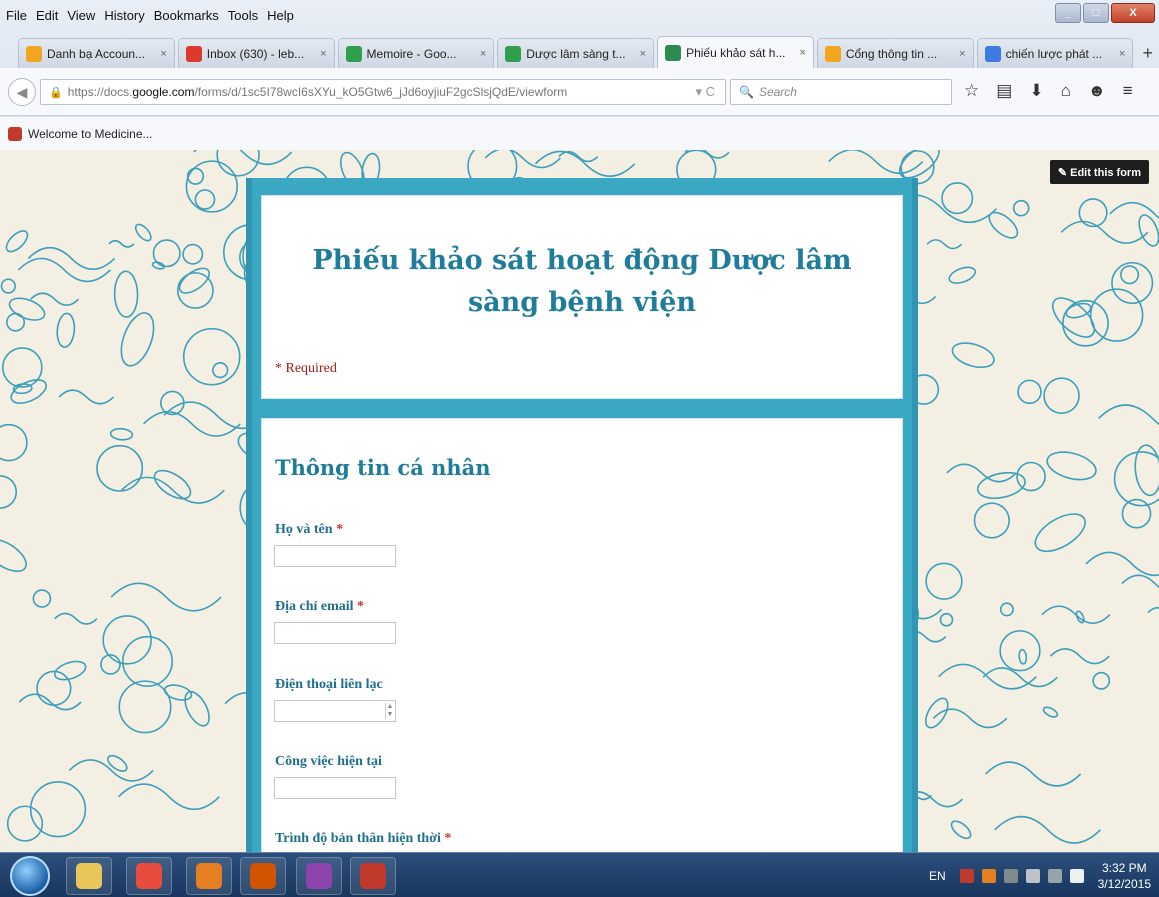 This screenshot has height=897, width=1159. Describe the element at coordinates (416, 53) in the screenshot. I see `tab-2: Memoire - Goo... ×` at that location.